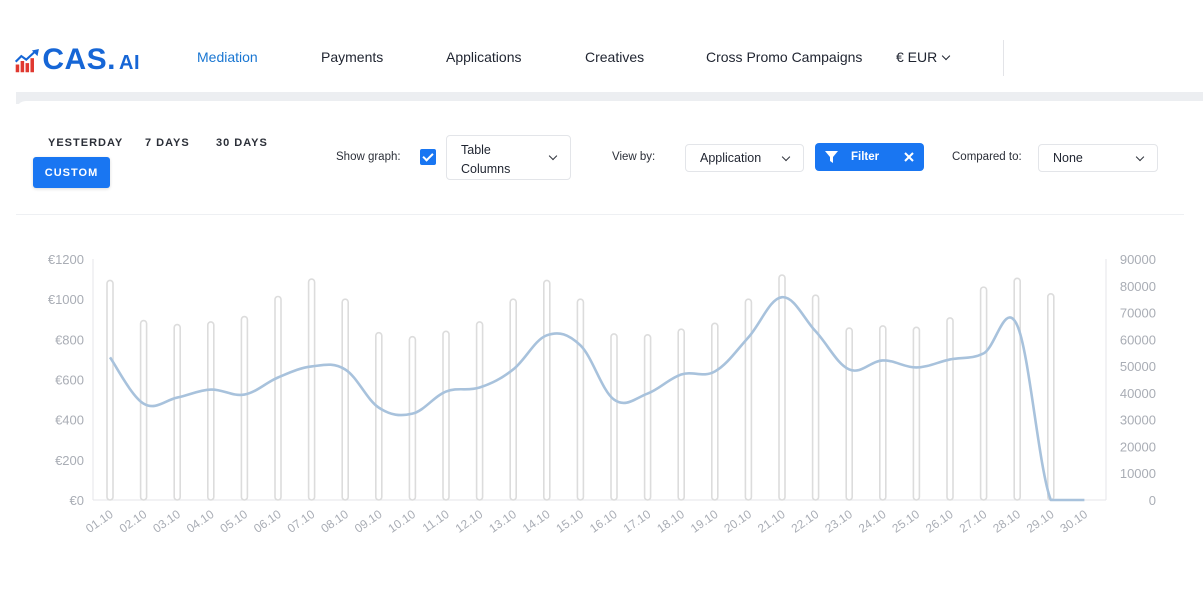 This screenshot has width=1203, height=605. I want to click on x-tick-label: 12.10, so click(469, 521).